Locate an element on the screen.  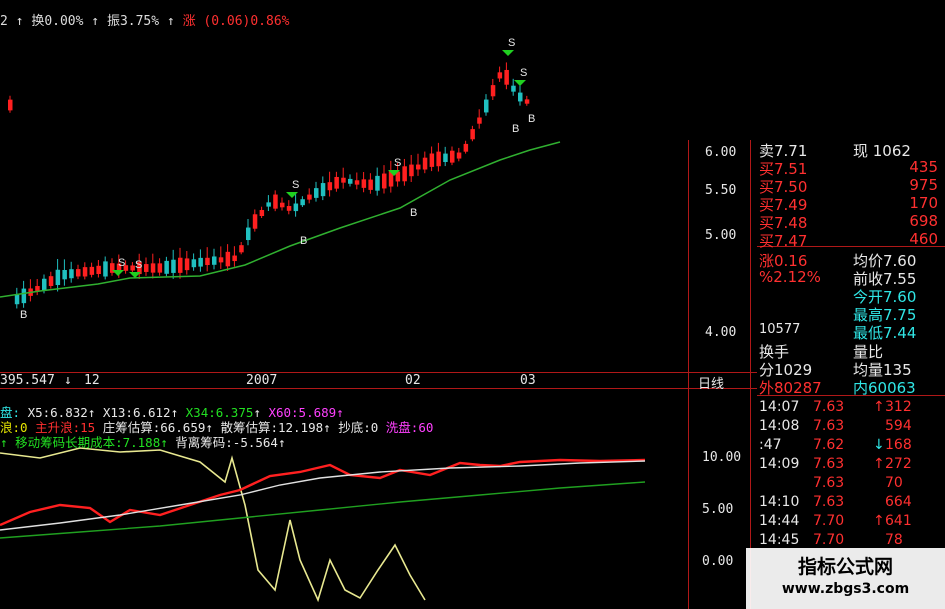
bid-volume: 170 is located at coordinates (923, 203).